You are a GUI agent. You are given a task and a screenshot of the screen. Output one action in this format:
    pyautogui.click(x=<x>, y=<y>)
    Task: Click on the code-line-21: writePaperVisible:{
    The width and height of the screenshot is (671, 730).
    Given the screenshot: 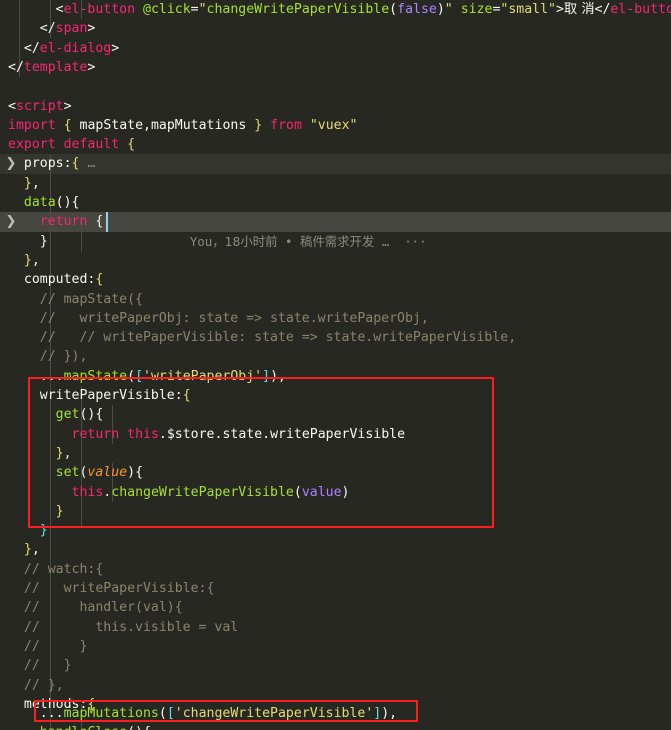 What is the action you would take?
    pyautogui.click(x=99, y=395)
    